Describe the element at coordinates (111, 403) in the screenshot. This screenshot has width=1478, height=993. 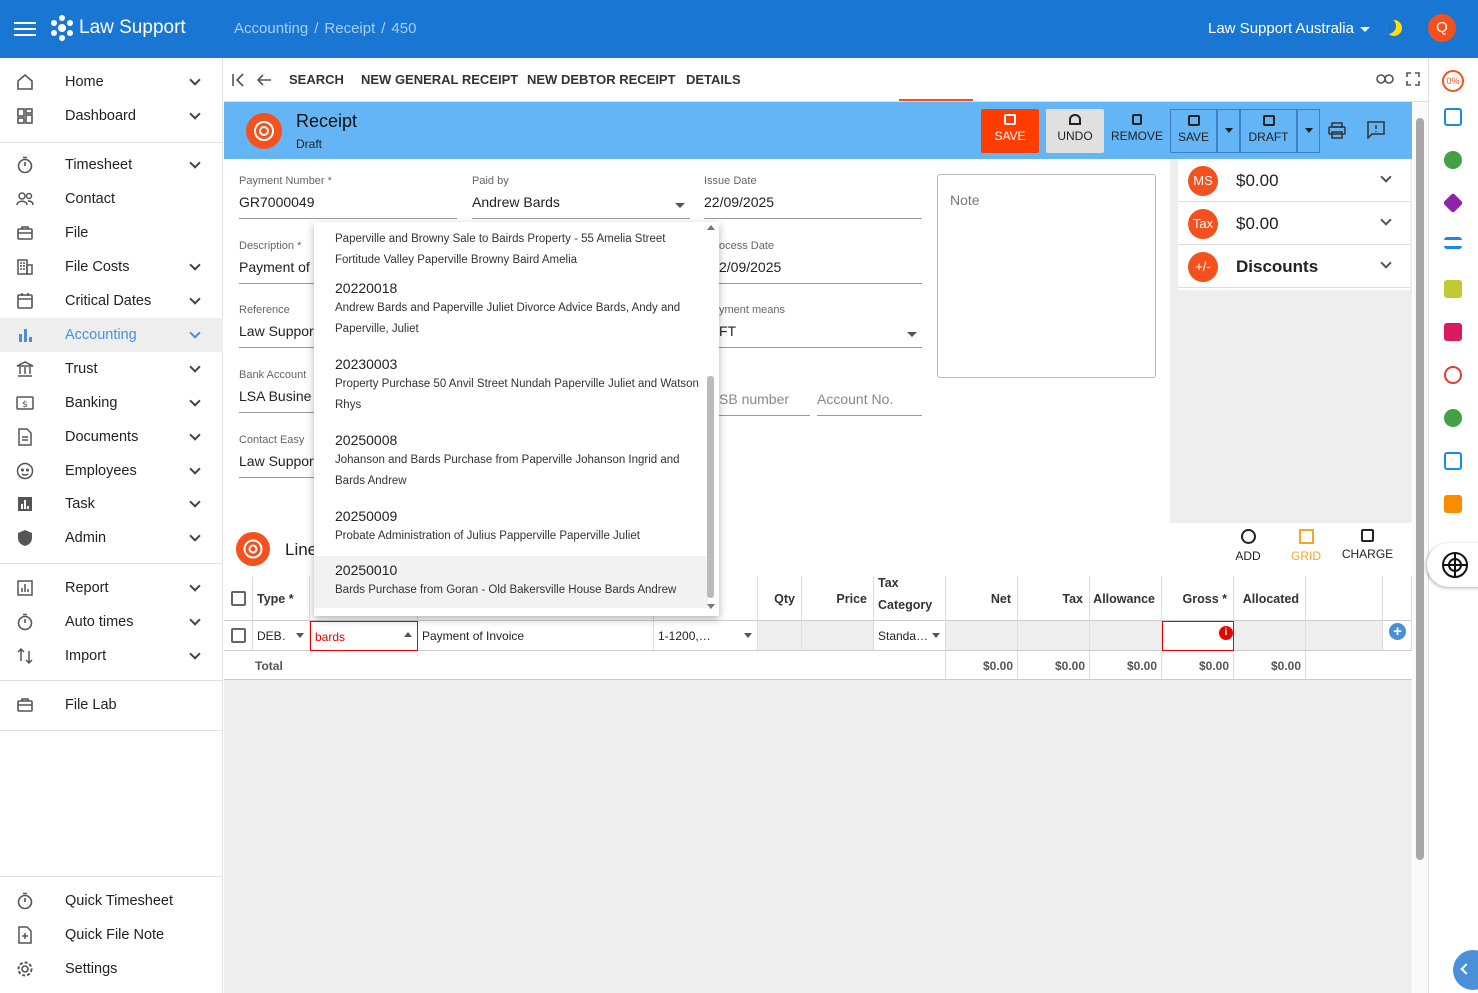
I see `sidebar-item-banking: $ Banking` at that location.